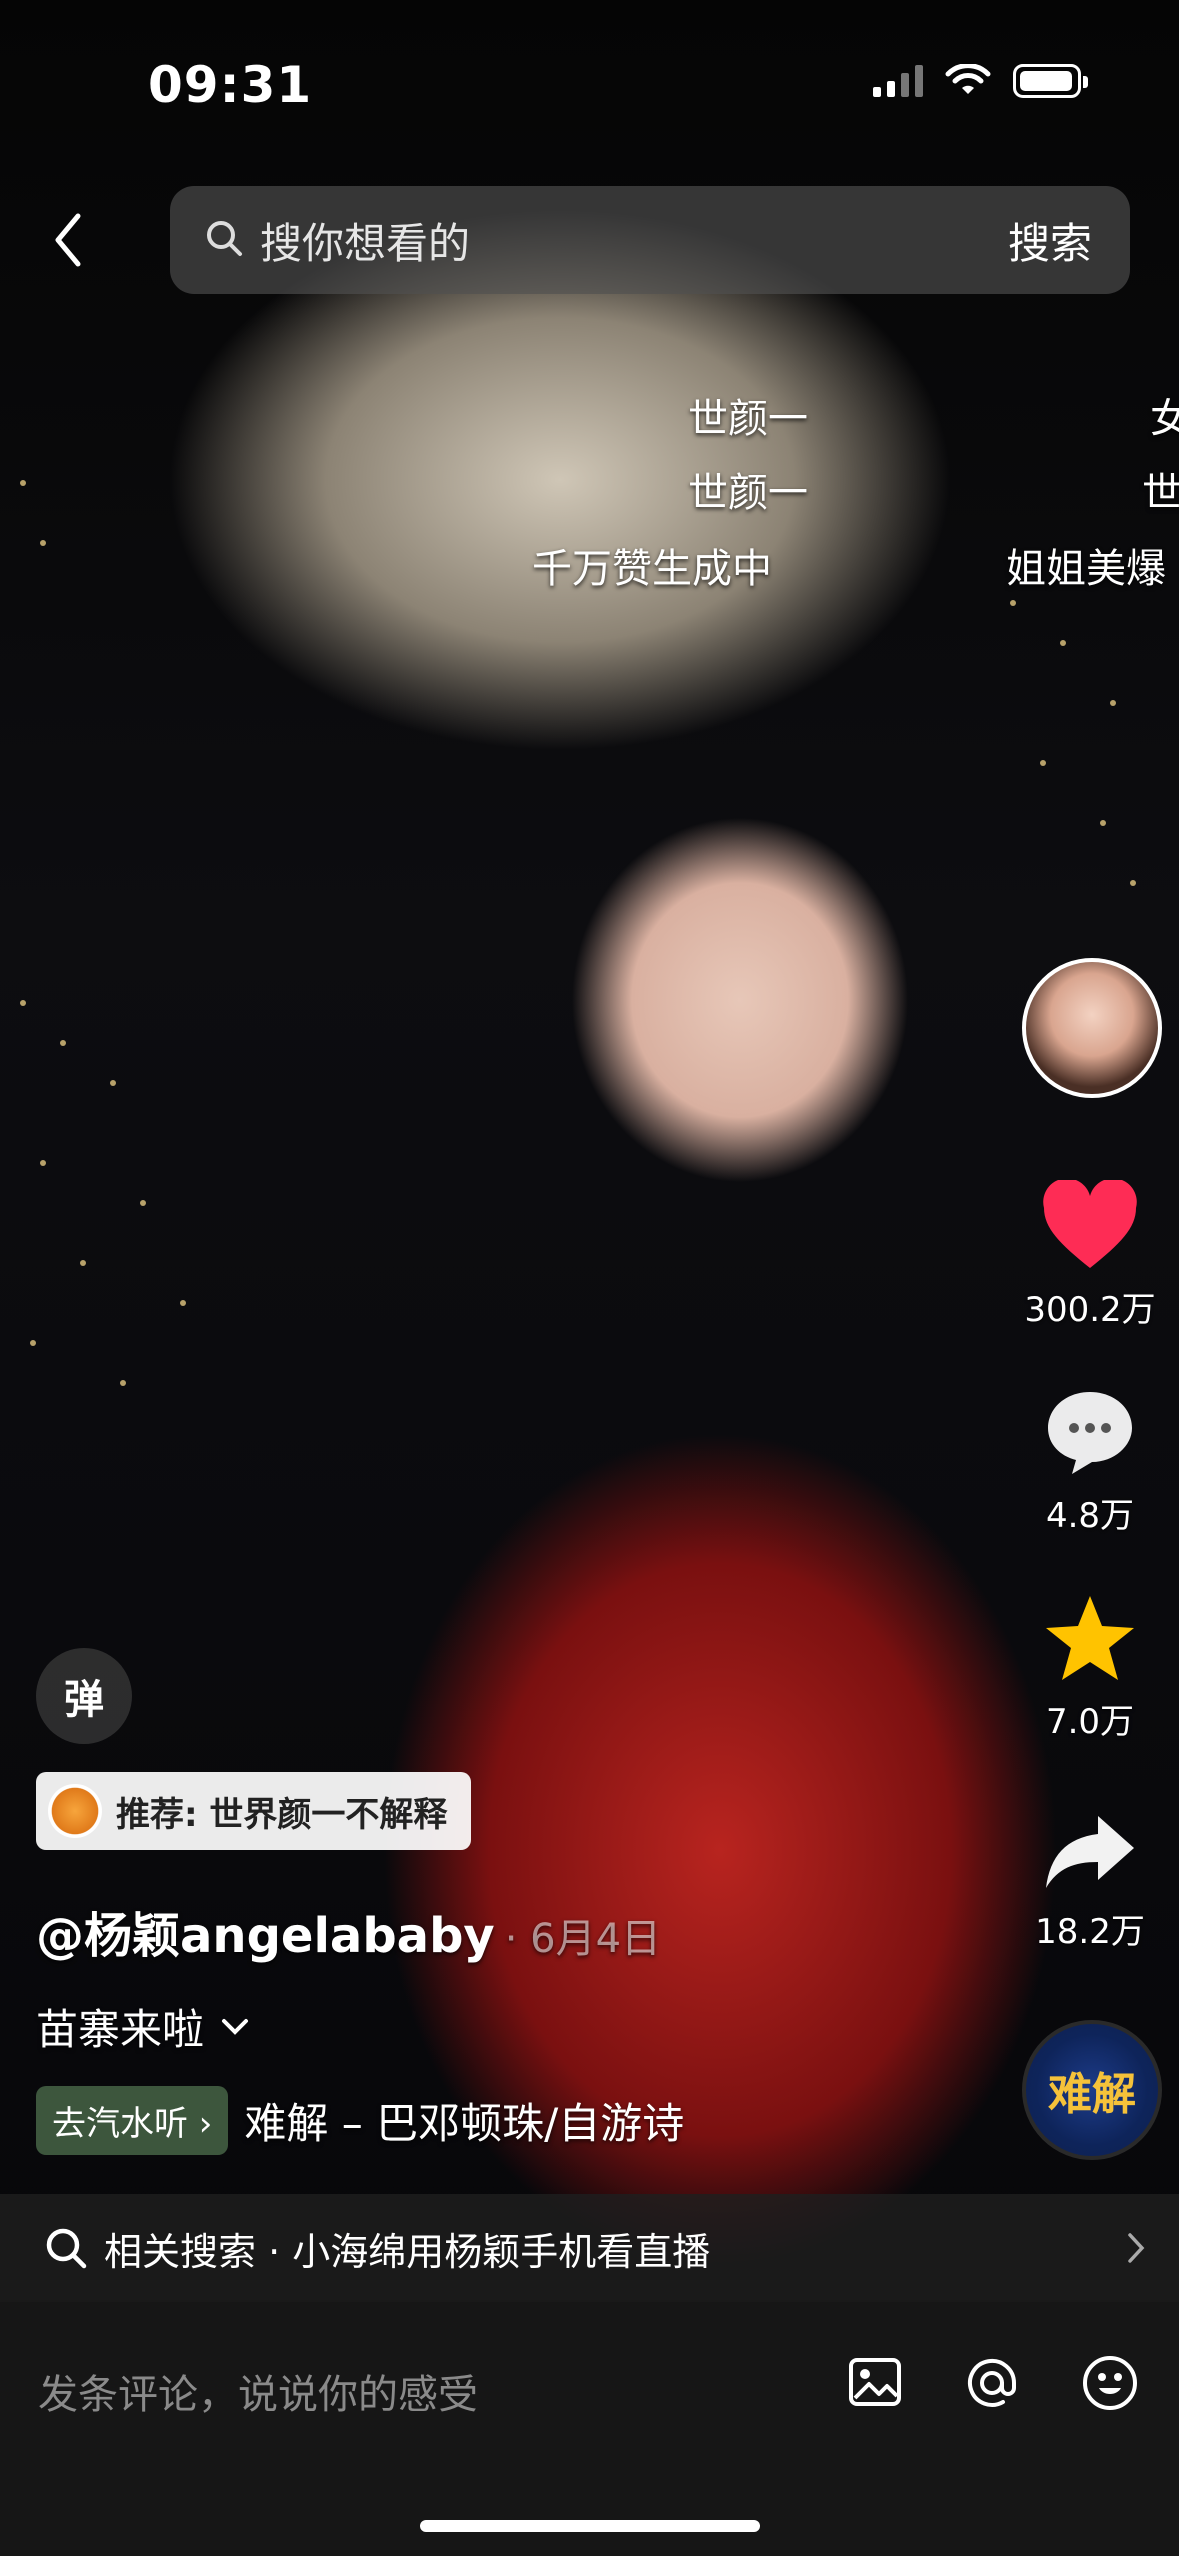 The height and width of the screenshot is (2556, 1179). I want to click on music-title: 难解 – 巴邓顿珠/自游诗, so click(464, 2123).